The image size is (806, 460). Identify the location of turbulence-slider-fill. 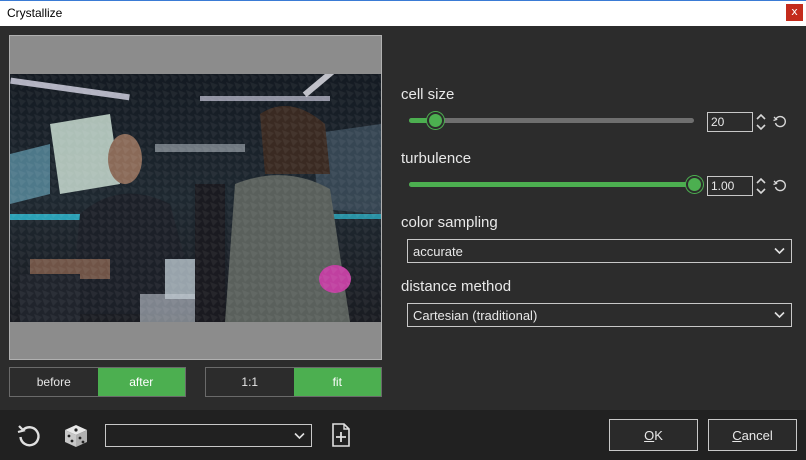
(551, 184).